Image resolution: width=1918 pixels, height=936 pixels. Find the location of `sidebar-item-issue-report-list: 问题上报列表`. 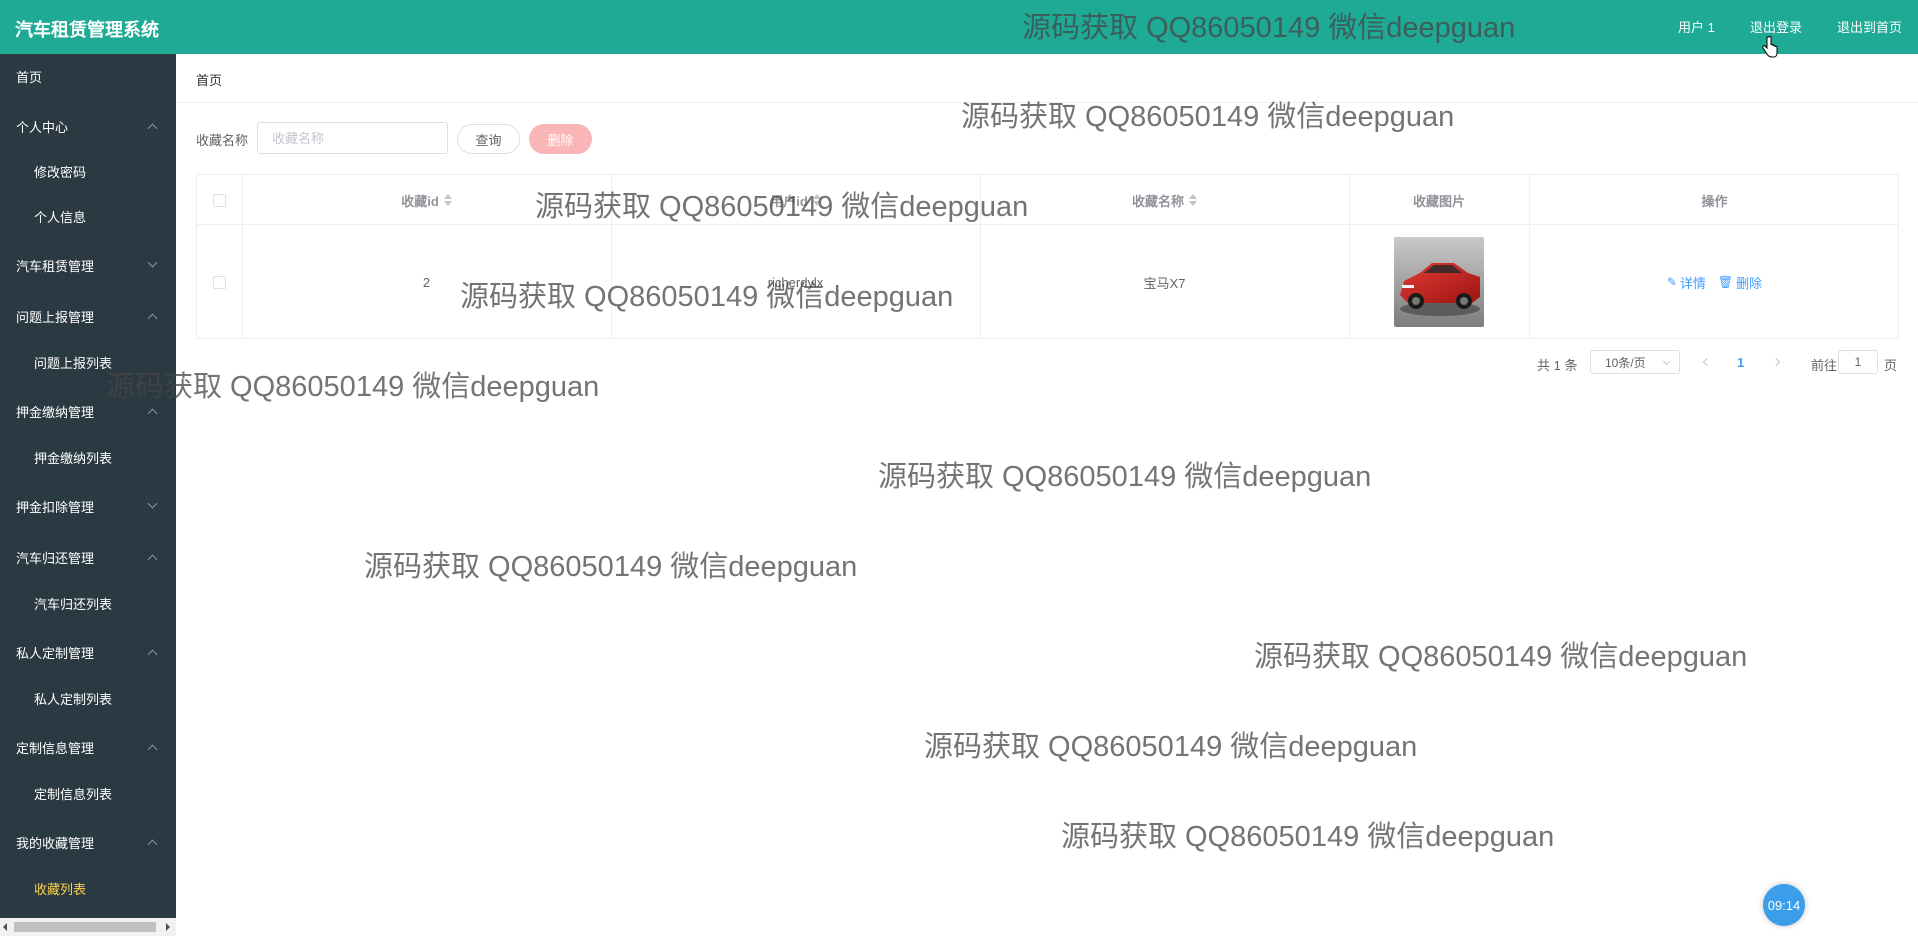

sidebar-item-issue-report-list: 问题上报列表 is located at coordinates (88, 362).